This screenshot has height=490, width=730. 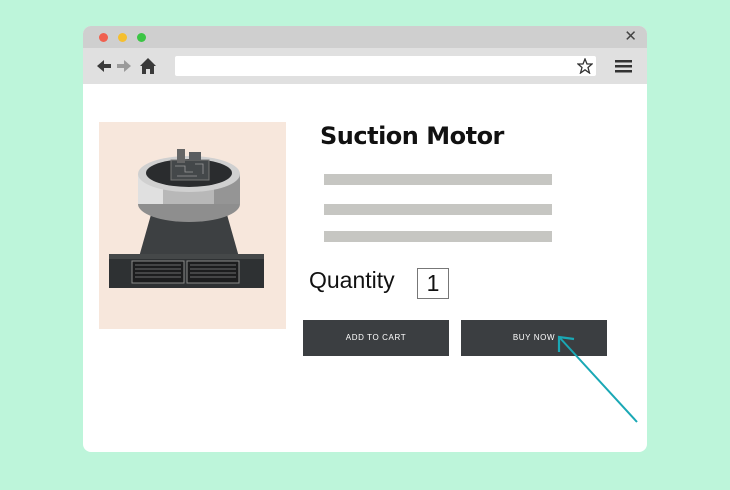 I want to click on star-icon, so click(x=585, y=66).